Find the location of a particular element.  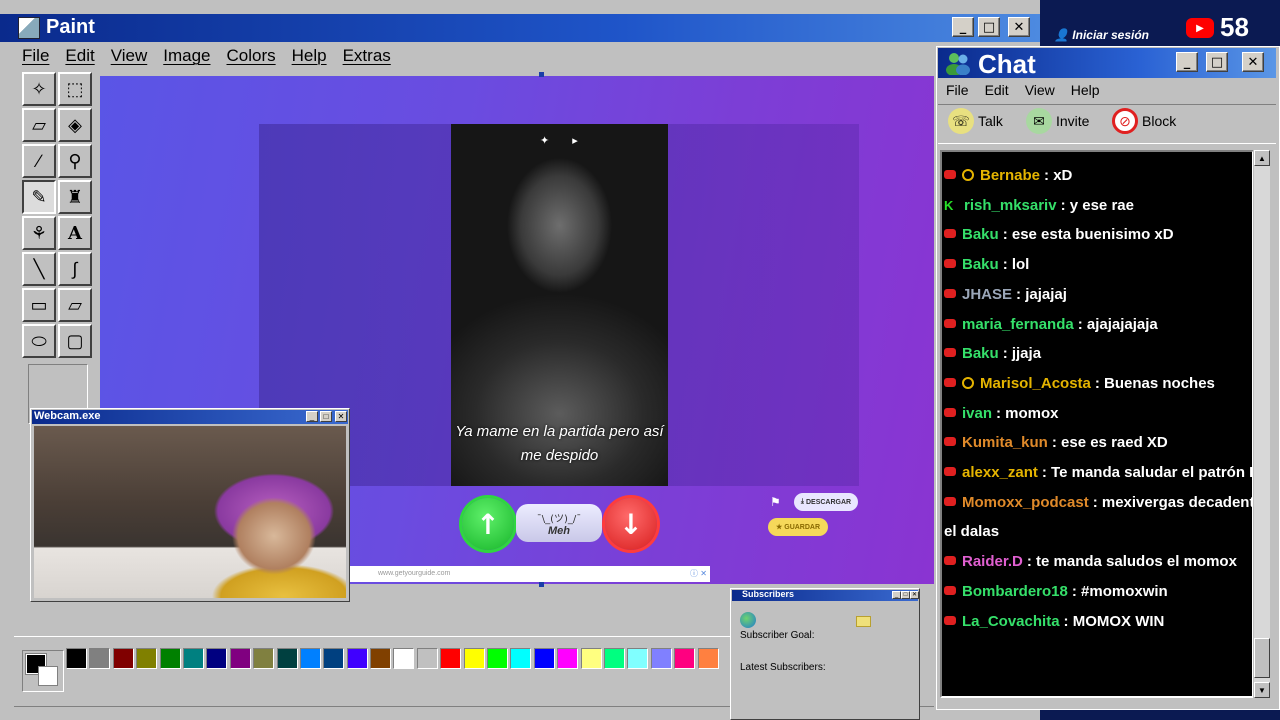

folder-icon is located at coordinates (863, 621).